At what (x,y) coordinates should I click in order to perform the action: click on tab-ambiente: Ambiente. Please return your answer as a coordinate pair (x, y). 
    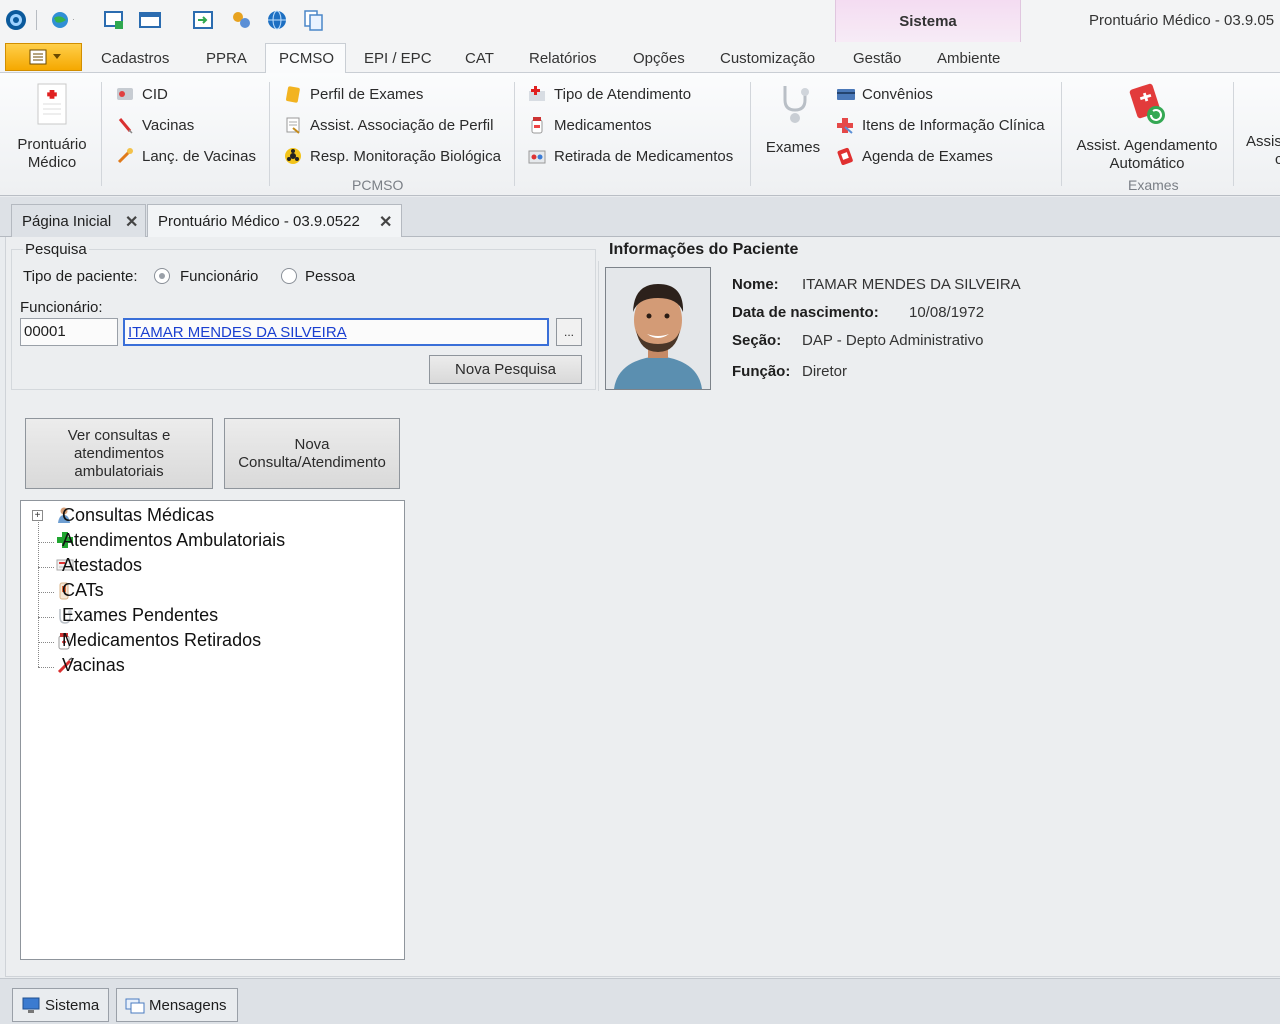
    Looking at the image, I should click on (968, 58).